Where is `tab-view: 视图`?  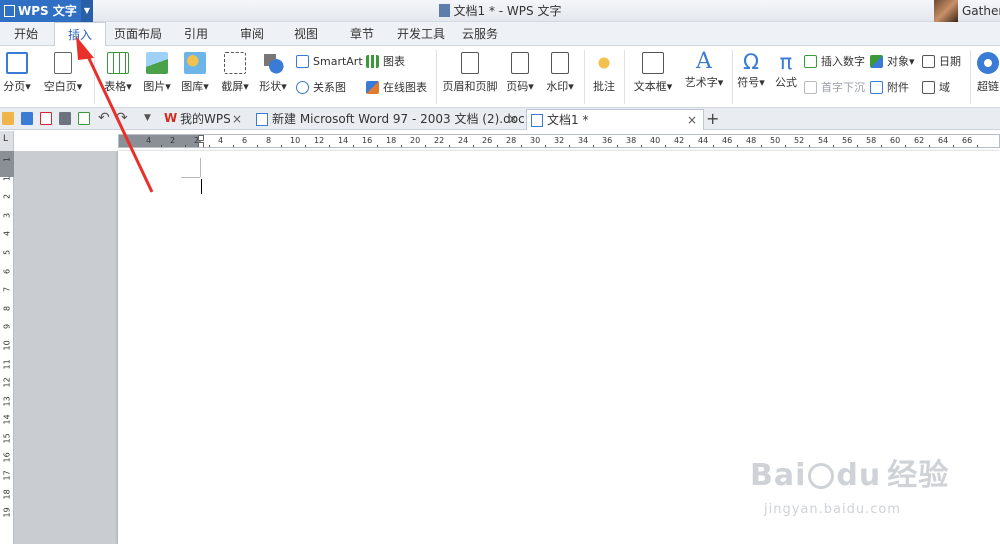
tab-view: 视图 is located at coordinates (306, 34).